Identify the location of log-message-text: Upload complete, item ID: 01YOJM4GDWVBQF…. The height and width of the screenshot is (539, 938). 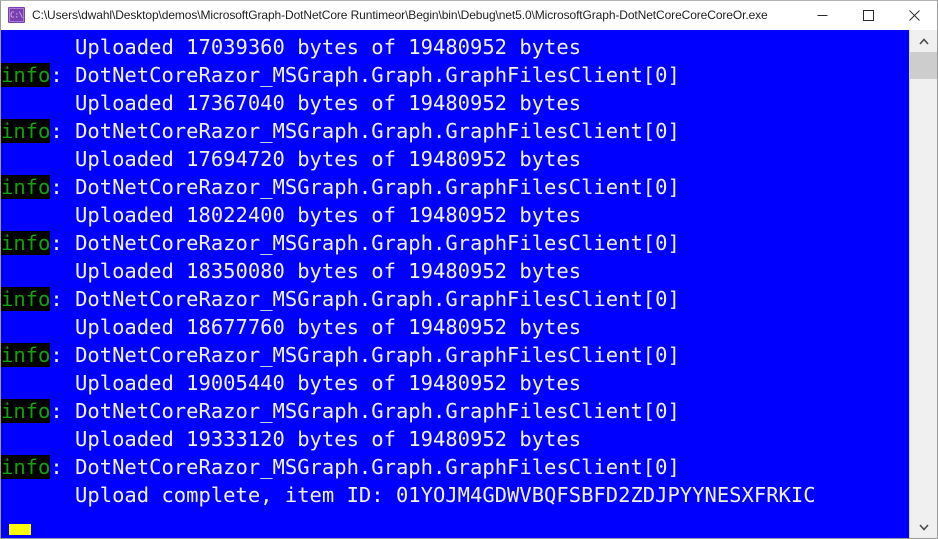
(408, 495).